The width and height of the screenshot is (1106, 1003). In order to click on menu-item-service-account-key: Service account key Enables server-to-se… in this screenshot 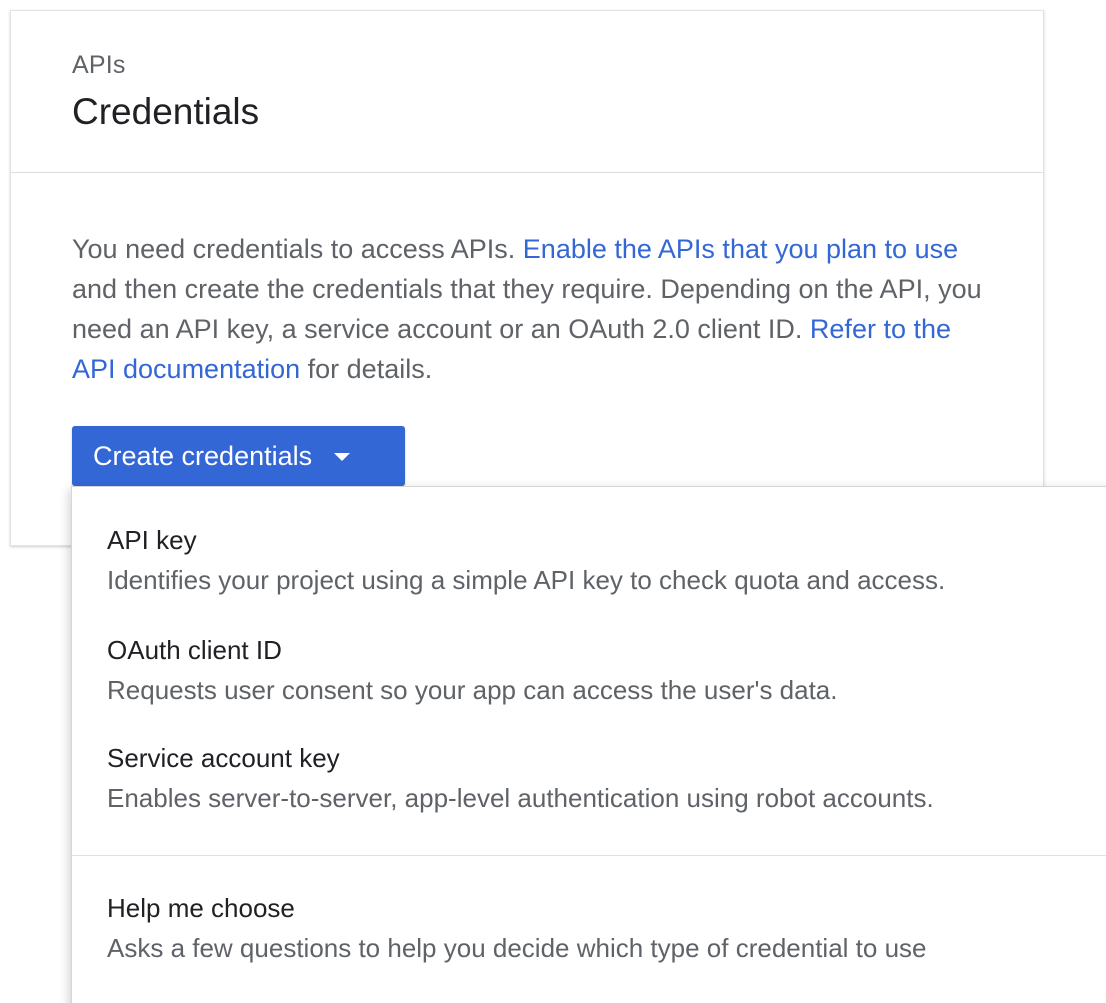, I will do `click(589, 778)`.